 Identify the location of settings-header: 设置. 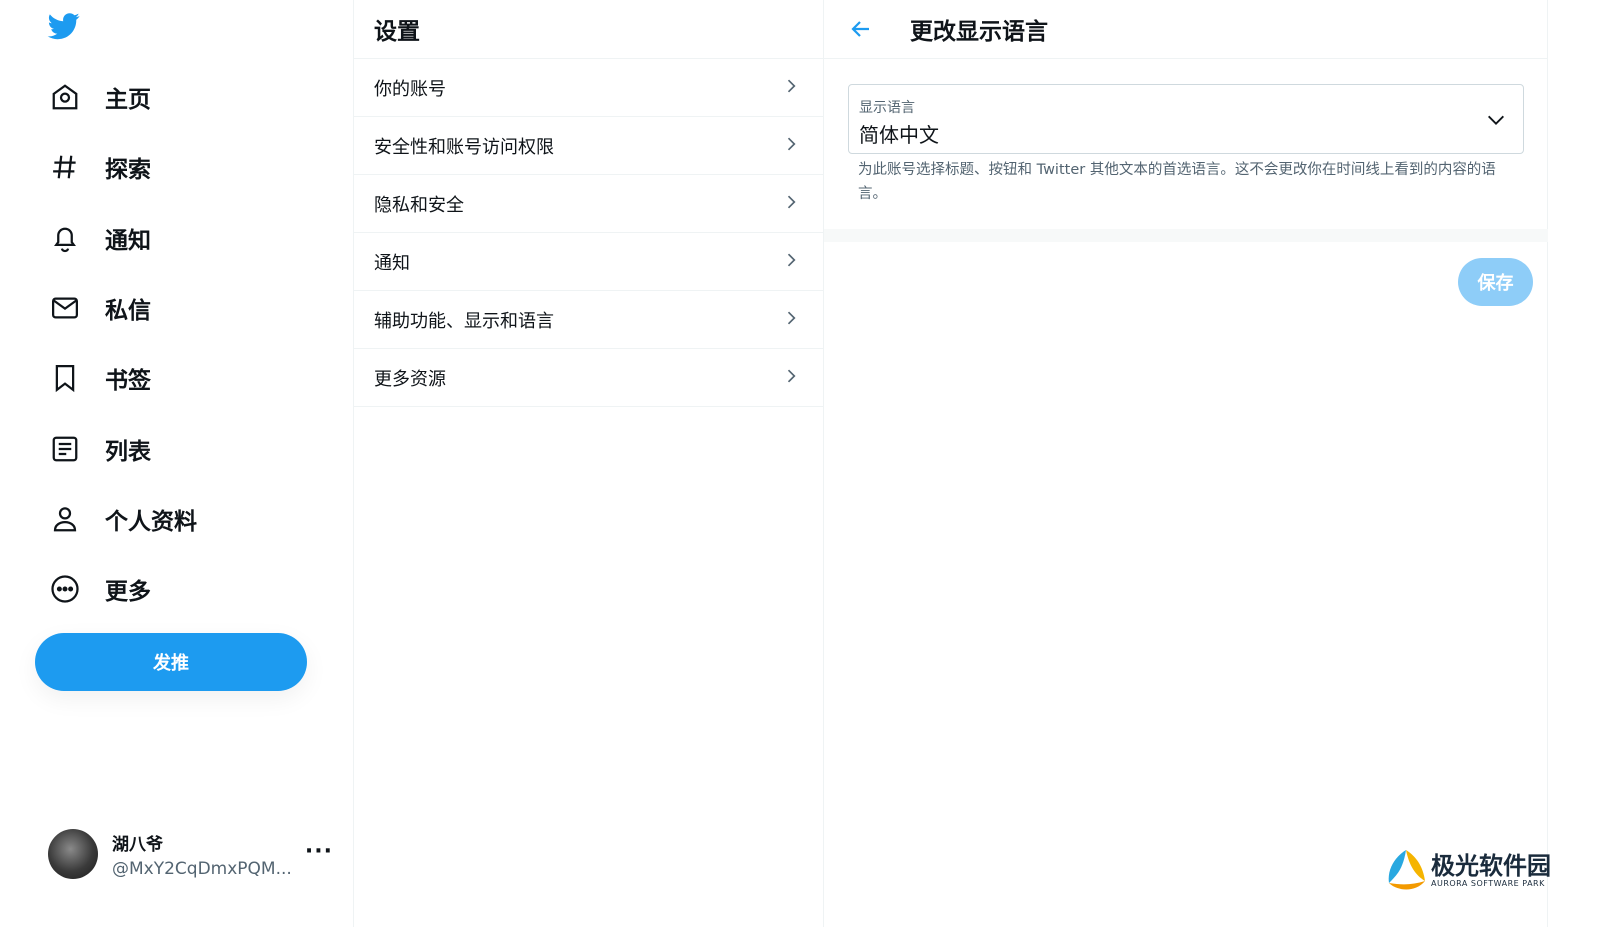
(588, 29).